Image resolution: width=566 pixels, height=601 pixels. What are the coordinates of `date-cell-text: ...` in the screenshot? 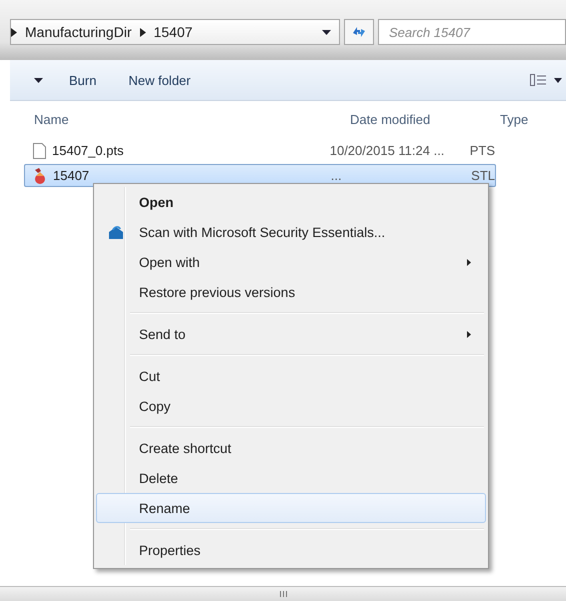 It's located at (336, 175).